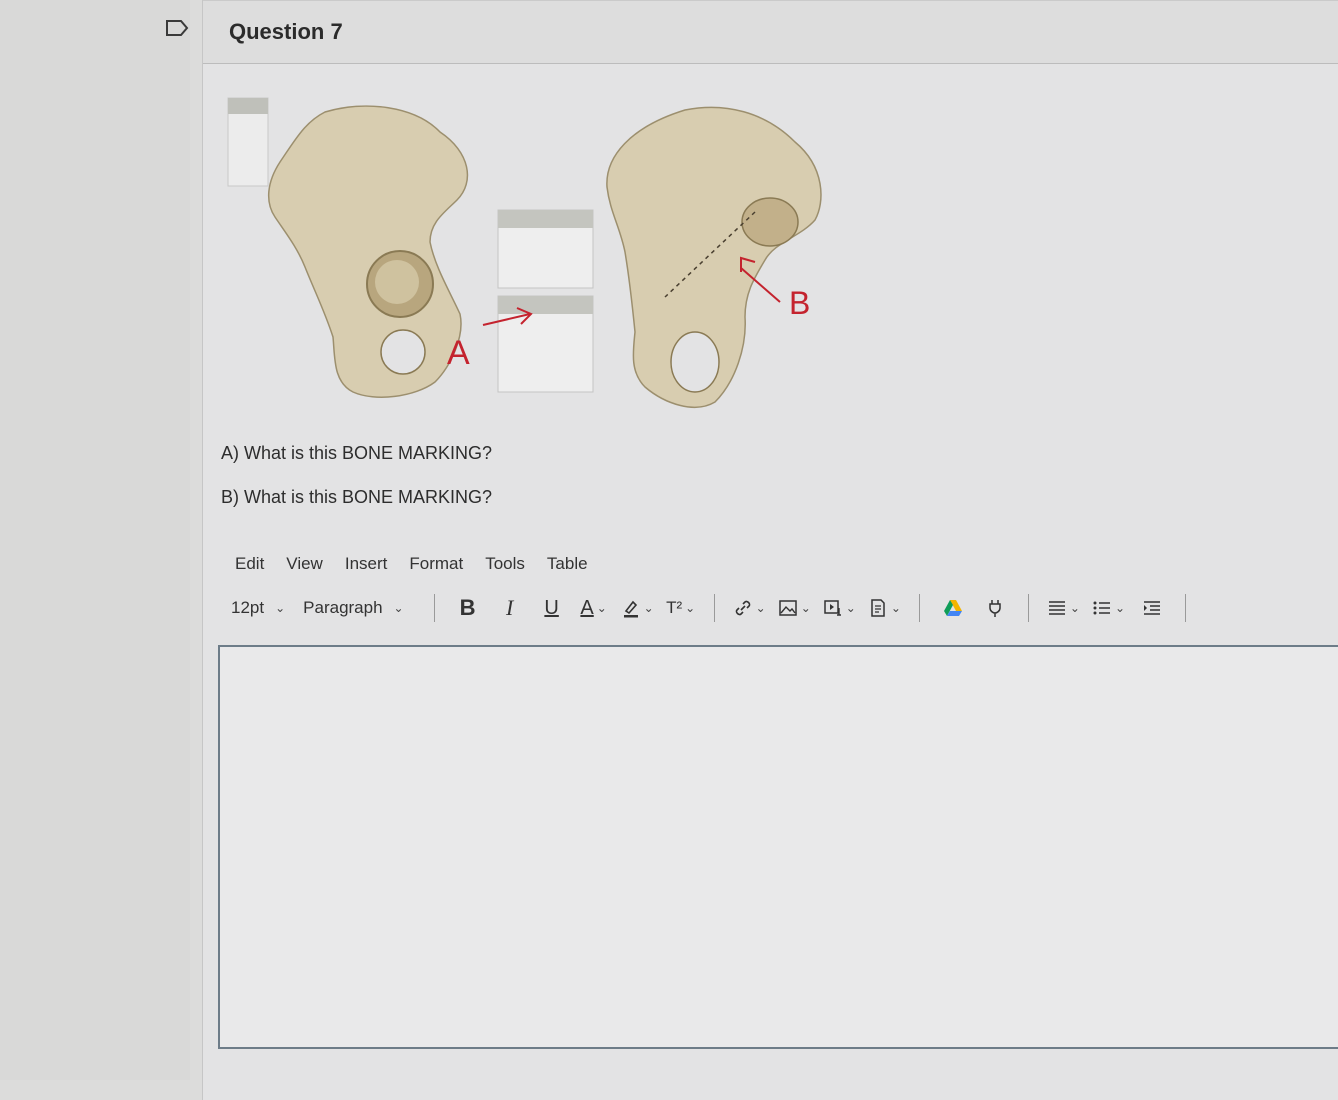  I want to click on google-drive-icon, so click(952, 608).